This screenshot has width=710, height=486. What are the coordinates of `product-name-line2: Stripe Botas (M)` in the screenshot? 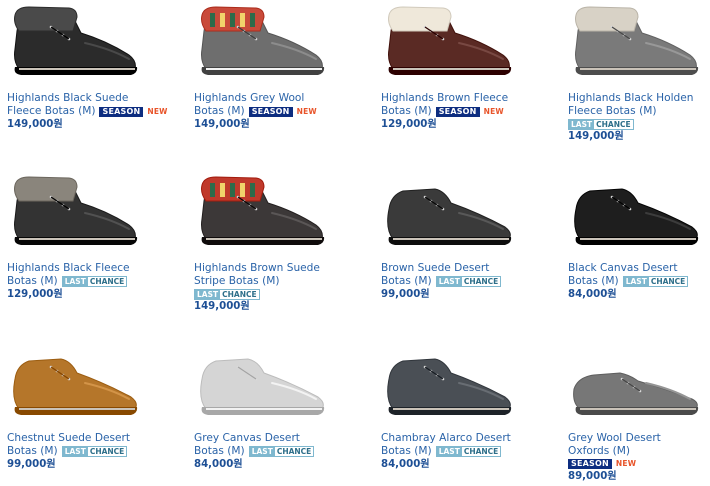 It's located at (236, 281).